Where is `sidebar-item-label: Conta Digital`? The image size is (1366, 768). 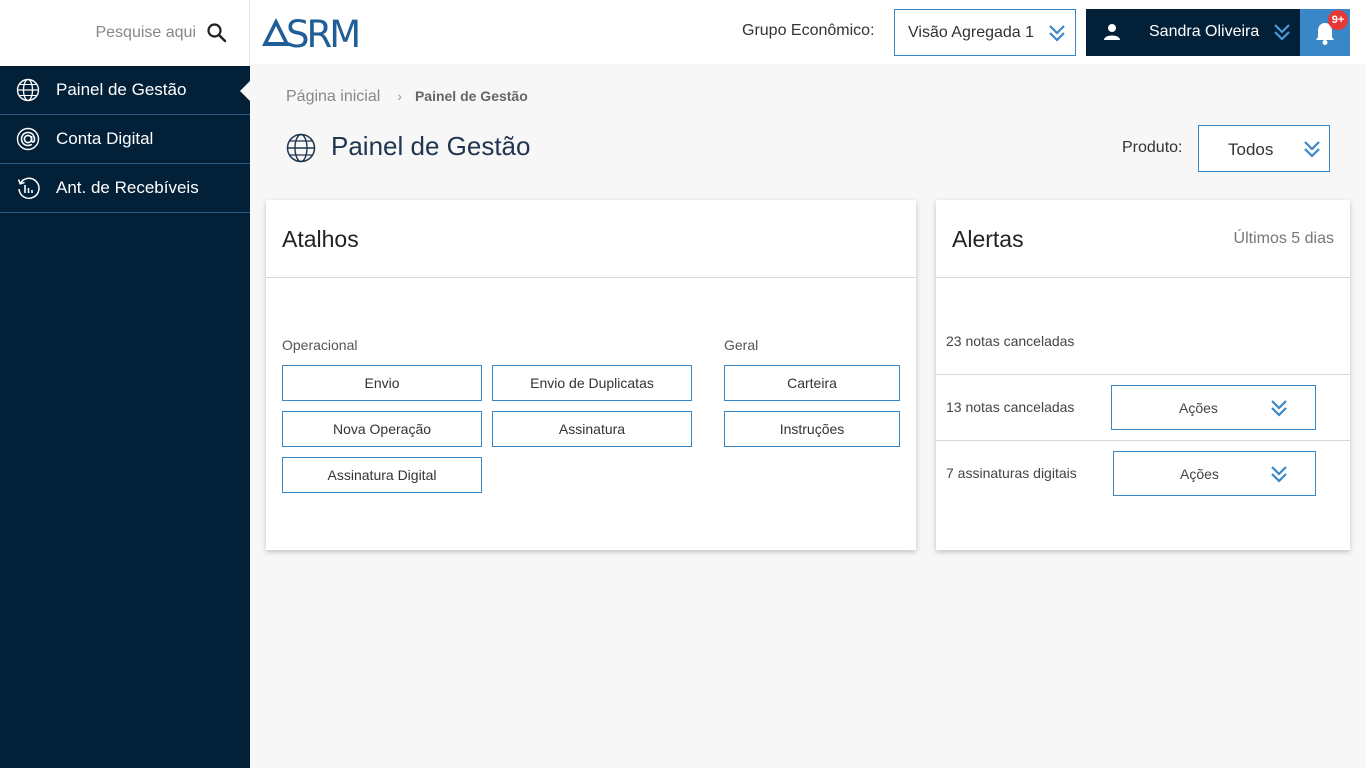 sidebar-item-label: Conta Digital is located at coordinates (105, 138).